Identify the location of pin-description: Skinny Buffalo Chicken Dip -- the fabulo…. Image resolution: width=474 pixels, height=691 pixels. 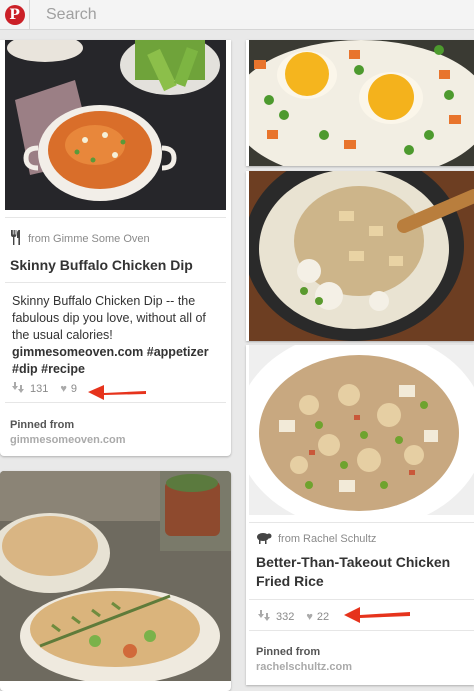
(119, 335).